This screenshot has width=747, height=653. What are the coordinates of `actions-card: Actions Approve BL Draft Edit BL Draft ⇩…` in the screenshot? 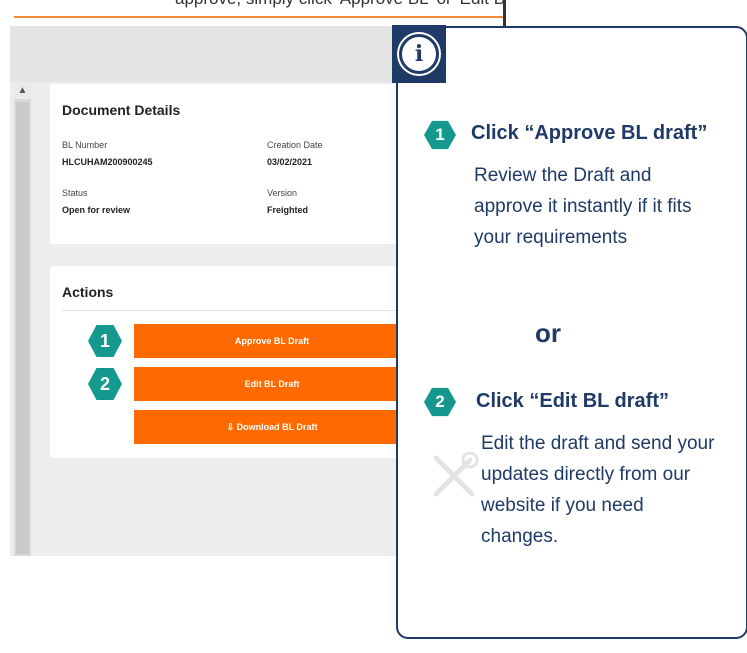 It's located at (230, 362).